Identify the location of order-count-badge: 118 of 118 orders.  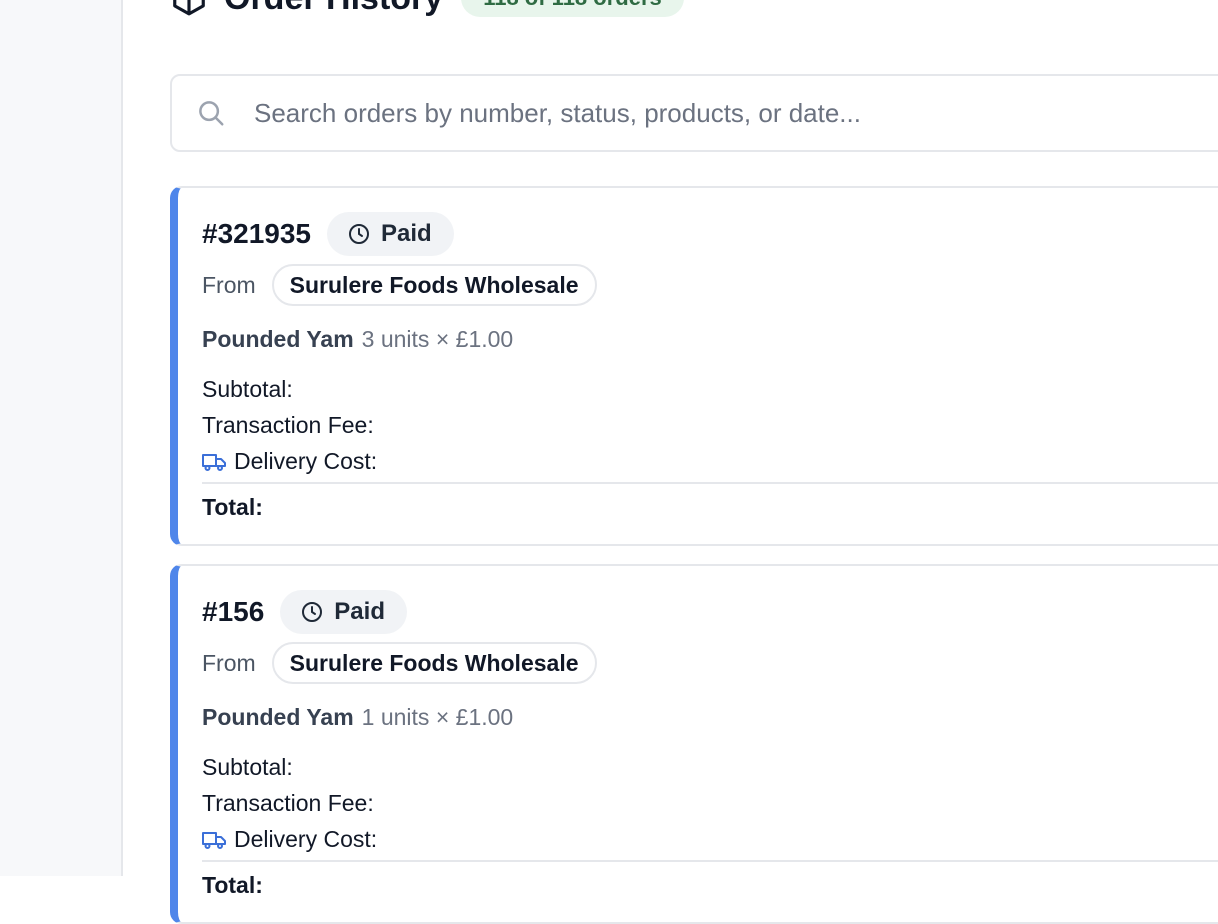
(572, 8).